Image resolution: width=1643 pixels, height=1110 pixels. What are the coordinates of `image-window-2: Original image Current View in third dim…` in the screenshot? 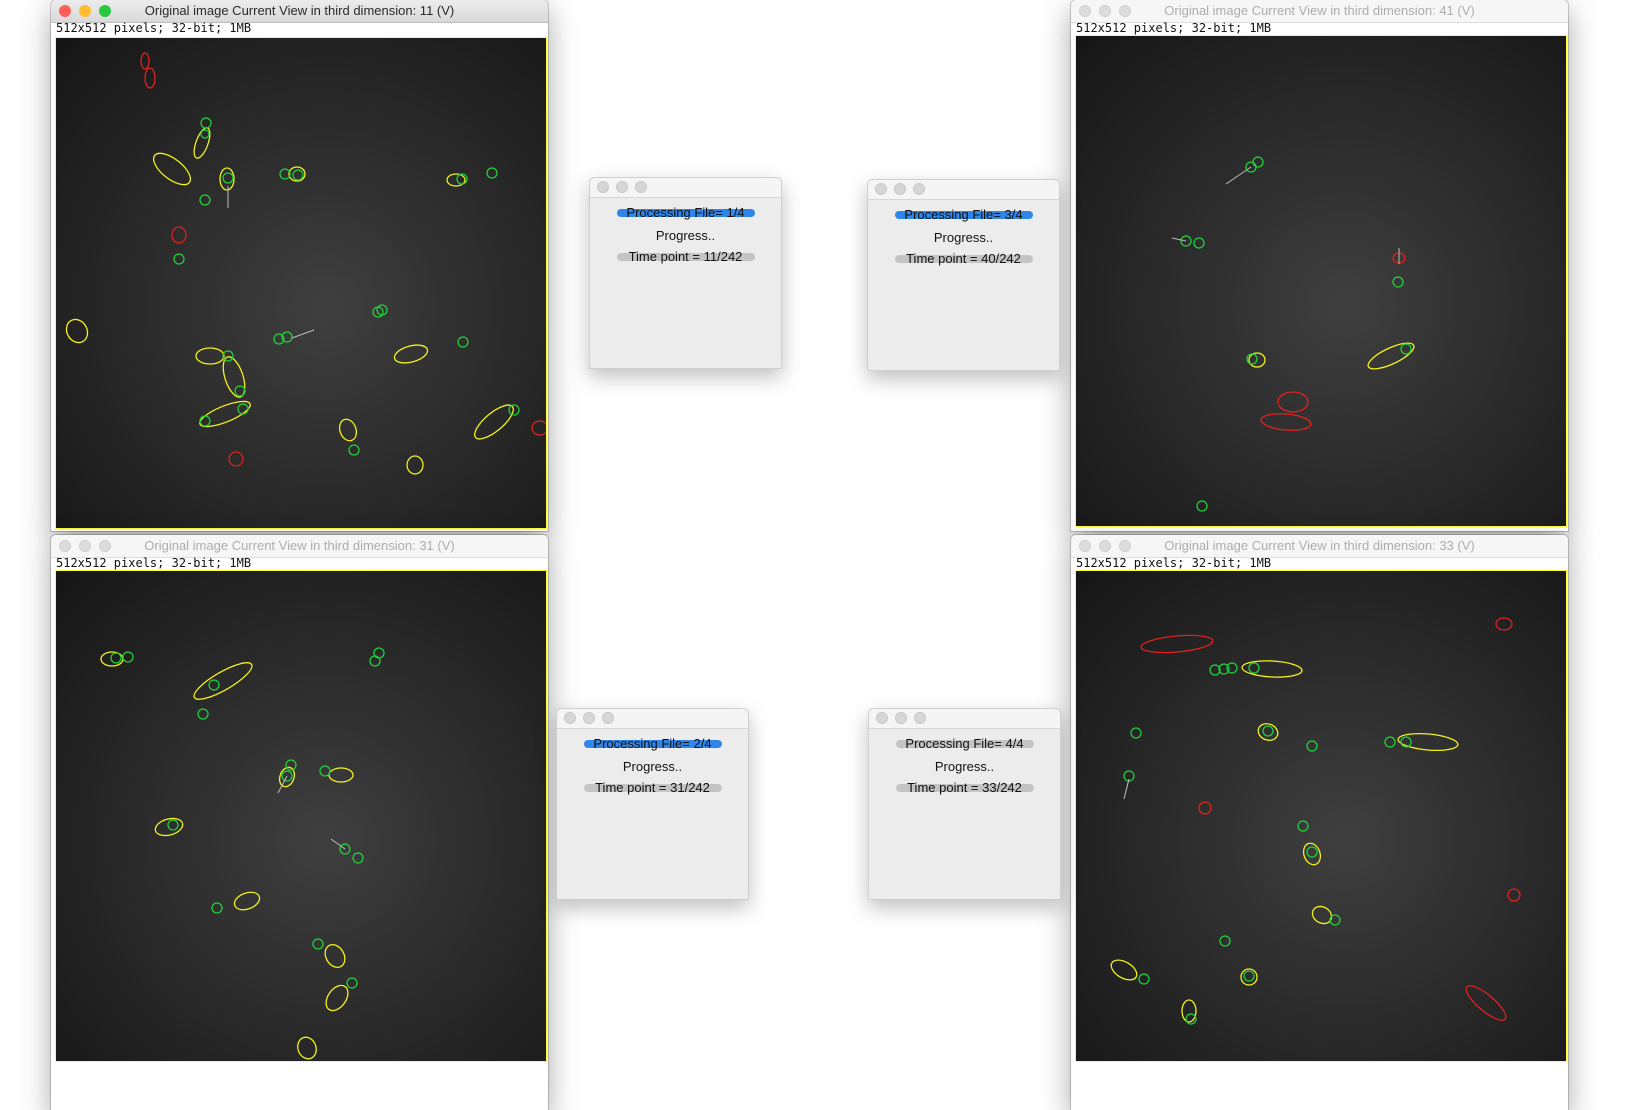 It's located at (1319, 265).